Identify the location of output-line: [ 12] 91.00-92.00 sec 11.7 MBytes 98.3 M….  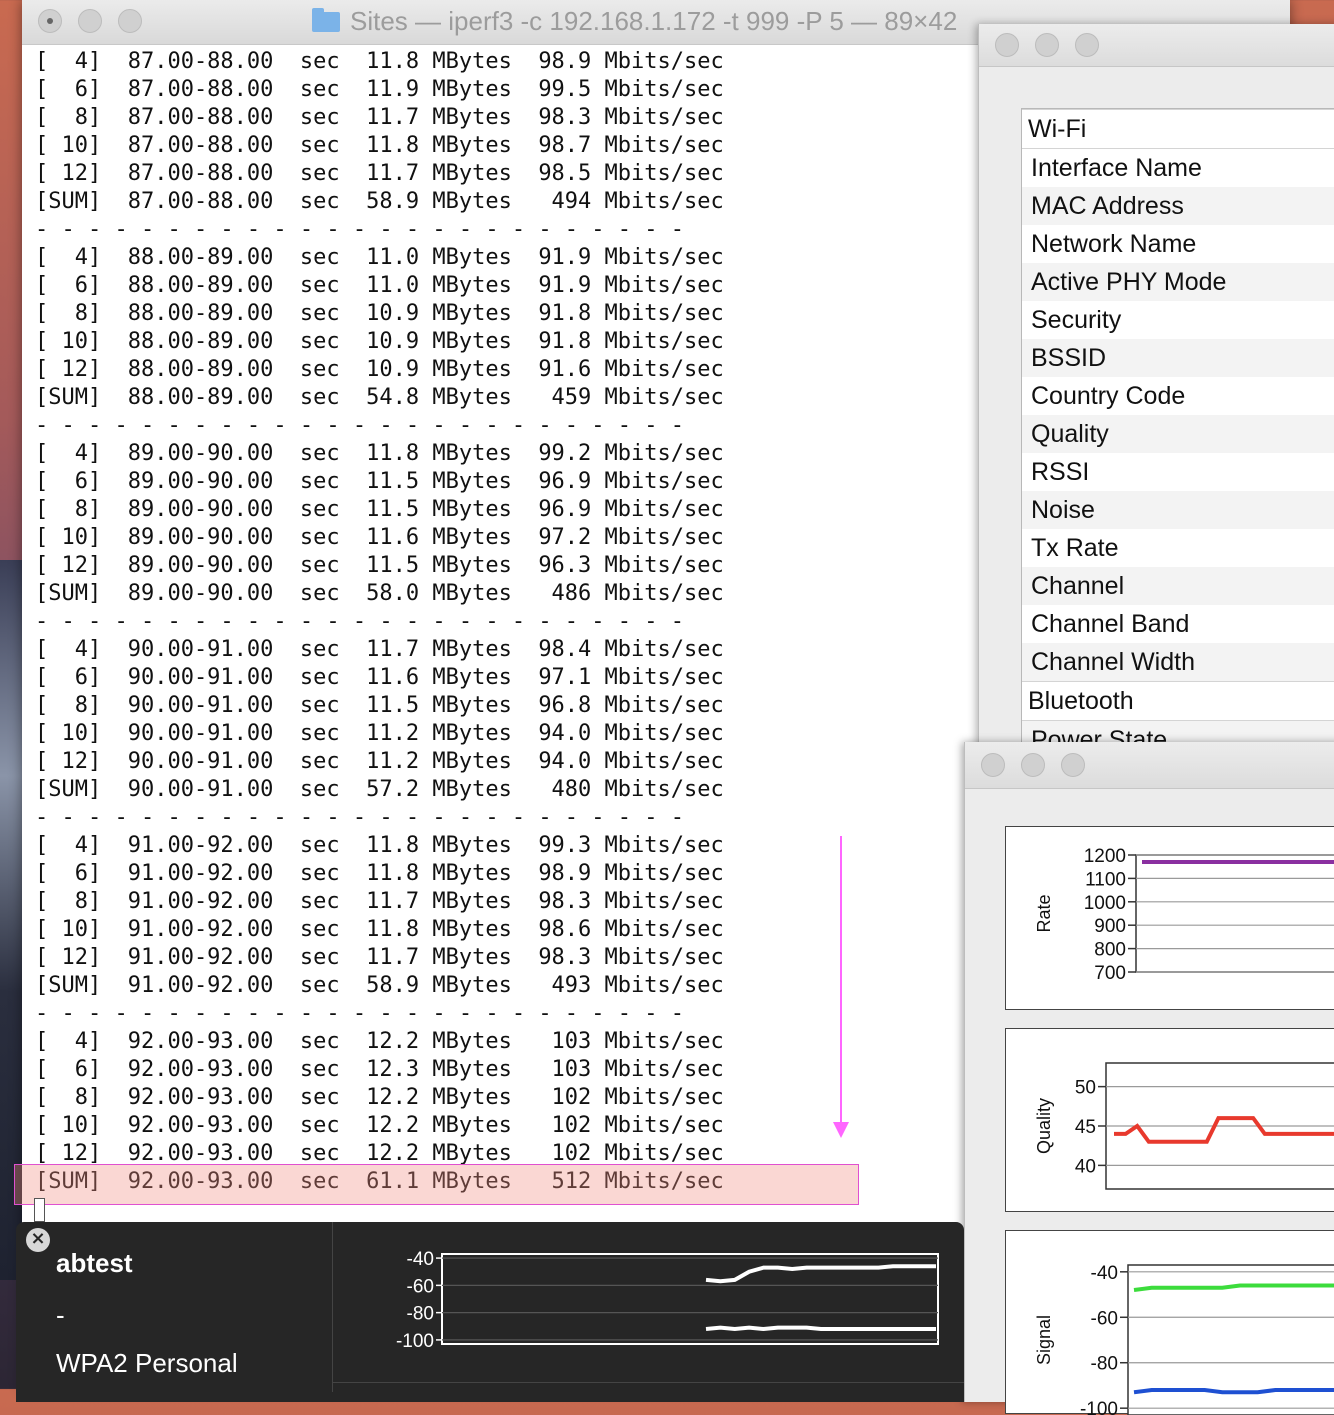
(379, 957).